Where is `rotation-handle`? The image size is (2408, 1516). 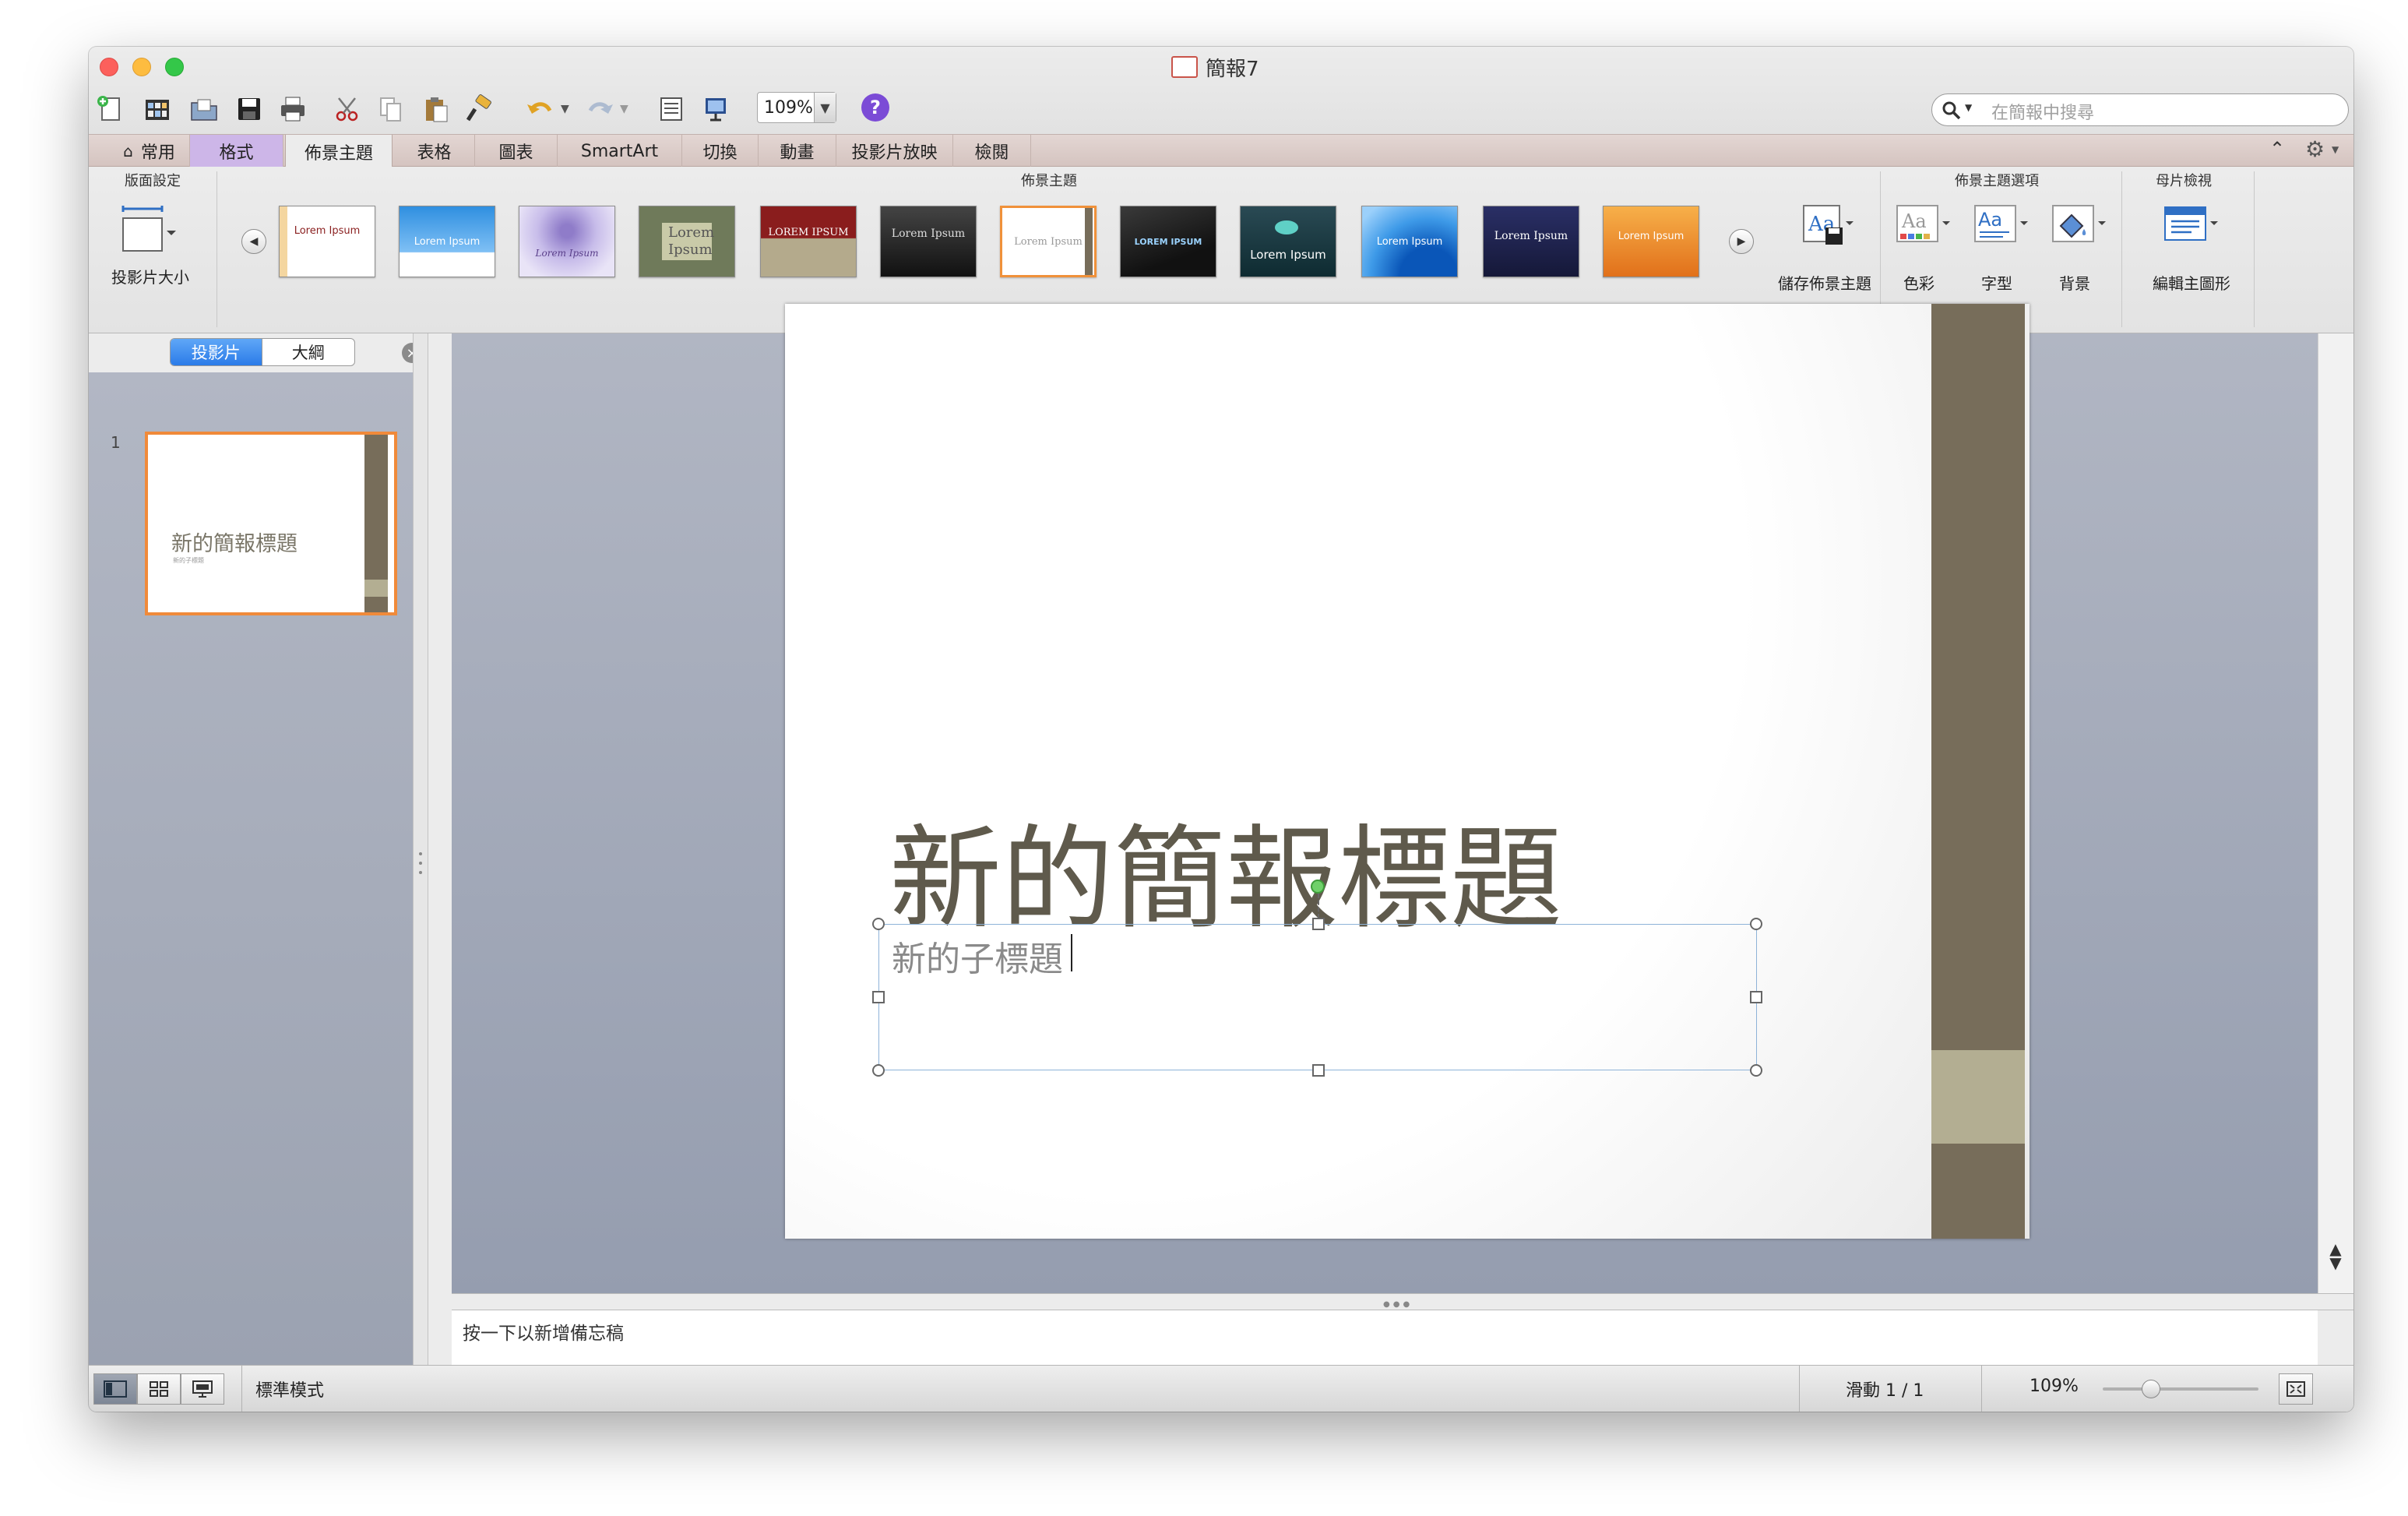 rotation-handle is located at coordinates (1318, 887).